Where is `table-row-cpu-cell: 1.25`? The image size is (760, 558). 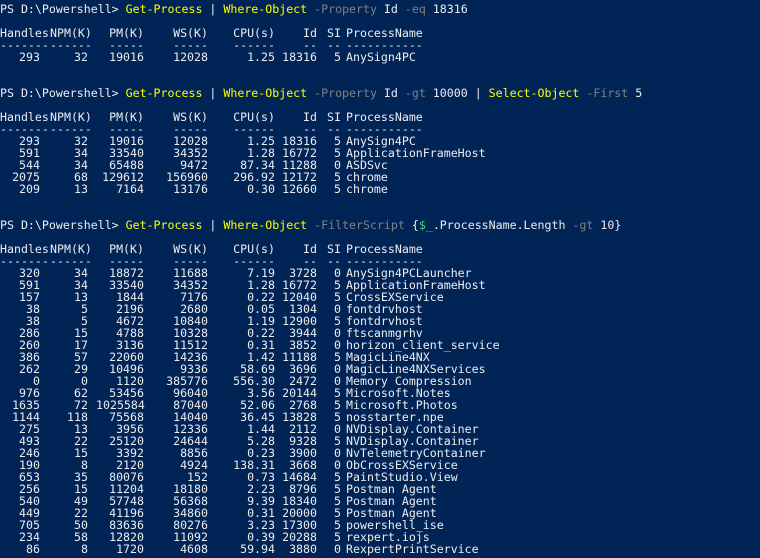
table-row-cpu-cell: 1.25 is located at coordinates (261, 57).